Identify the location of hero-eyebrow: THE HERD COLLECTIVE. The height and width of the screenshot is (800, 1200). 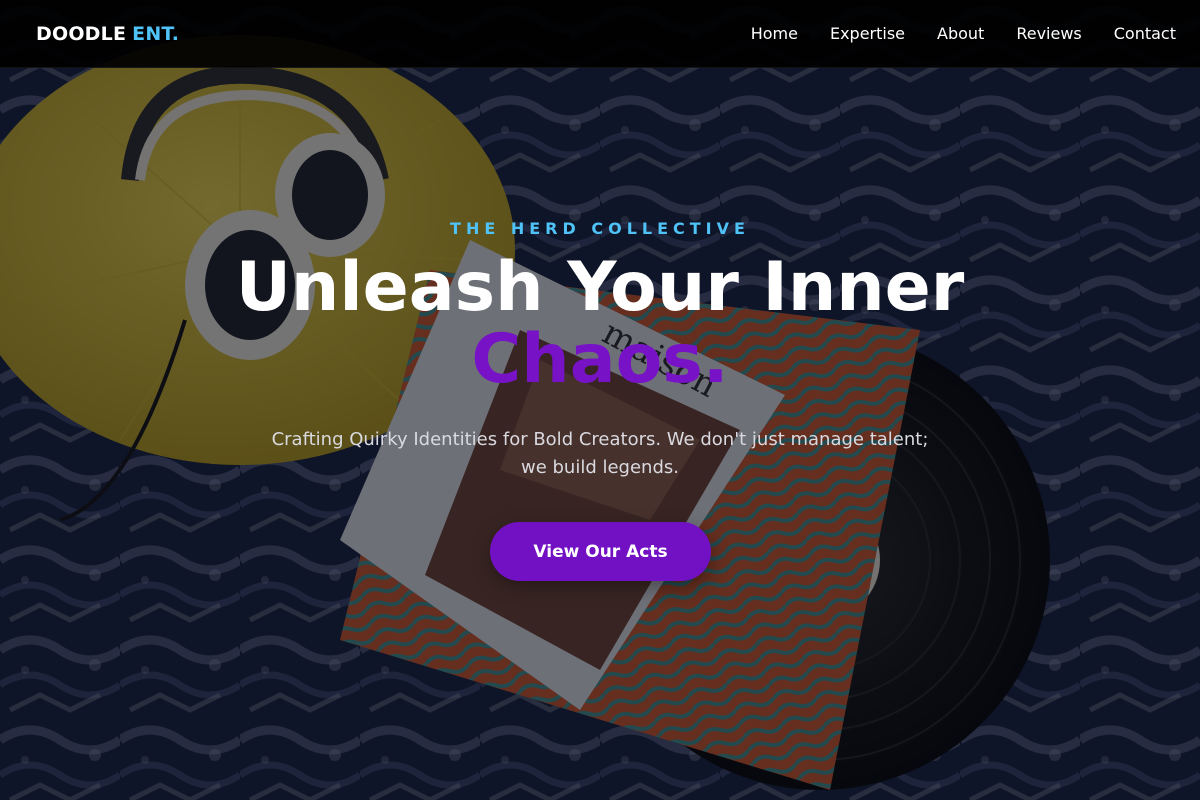
(600, 228).